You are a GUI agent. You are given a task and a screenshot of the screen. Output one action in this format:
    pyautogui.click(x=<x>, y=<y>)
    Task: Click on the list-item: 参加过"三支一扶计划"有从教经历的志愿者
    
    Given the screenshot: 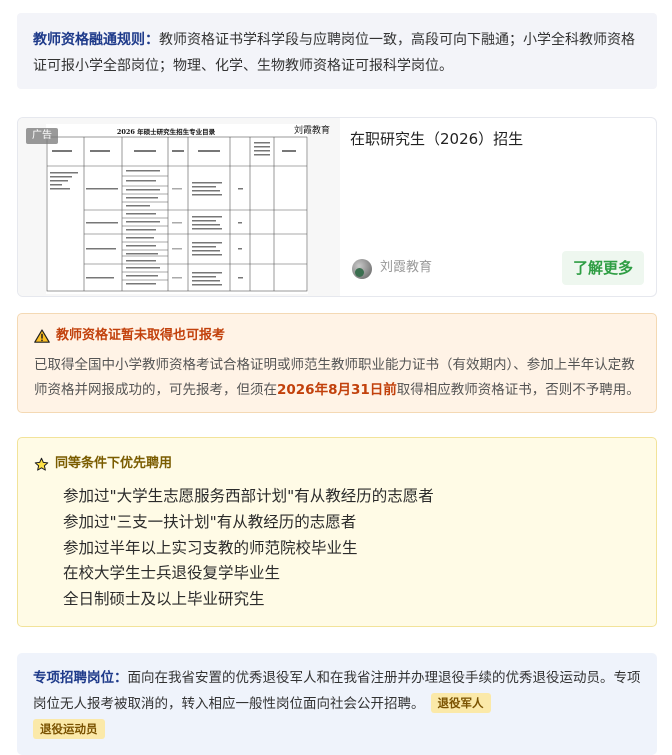 What is the action you would take?
    pyautogui.click(x=210, y=521)
    